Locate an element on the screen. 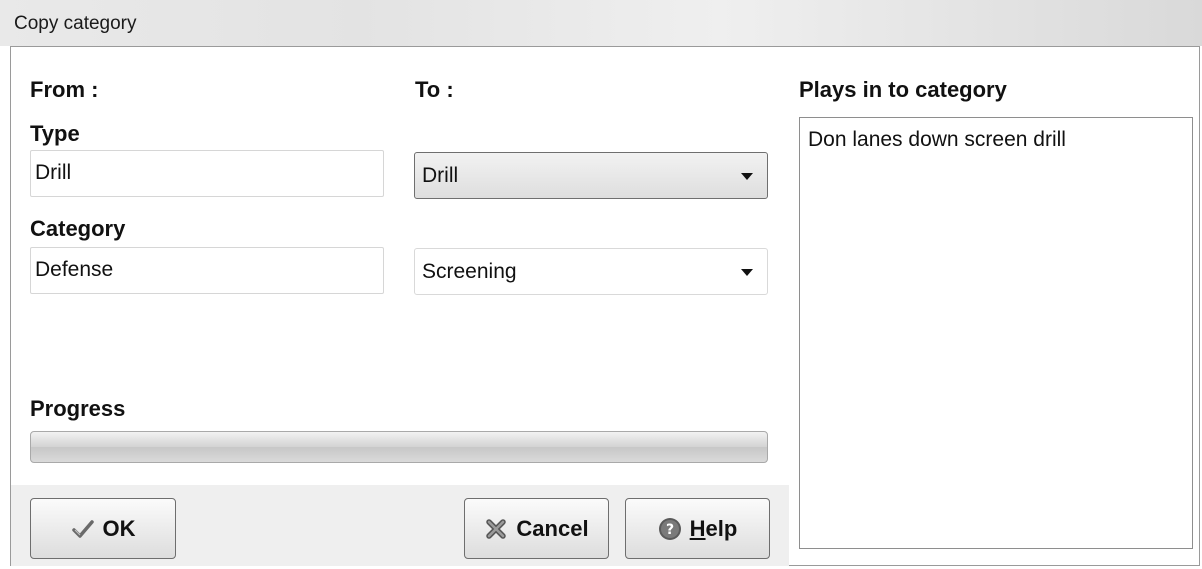  cancel-label: Cancel is located at coordinates (552, 528).